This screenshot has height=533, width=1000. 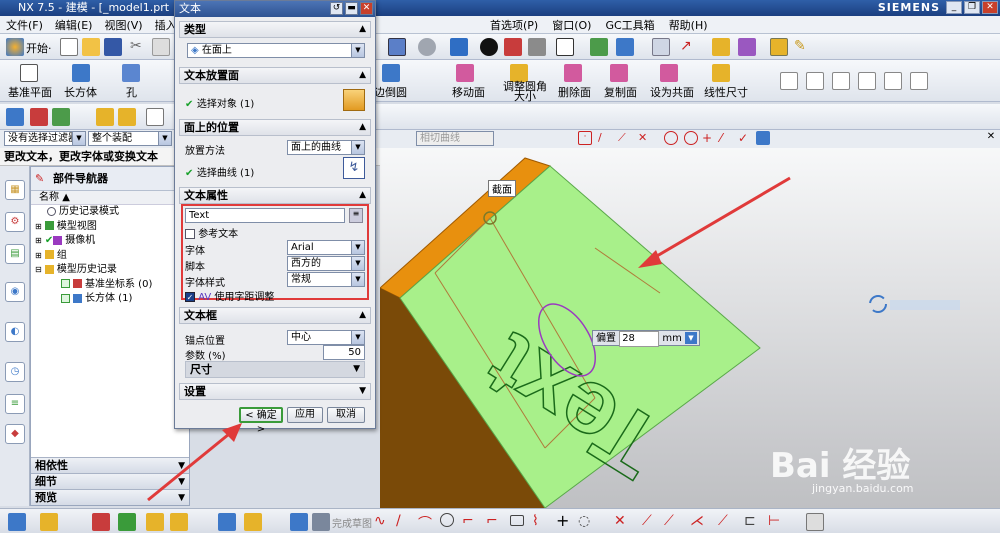 What do you see at coordinates (672, 92) in the screenshot?
I see `make-coplanar-button: 设为共面` at bounding box center [672, 92].